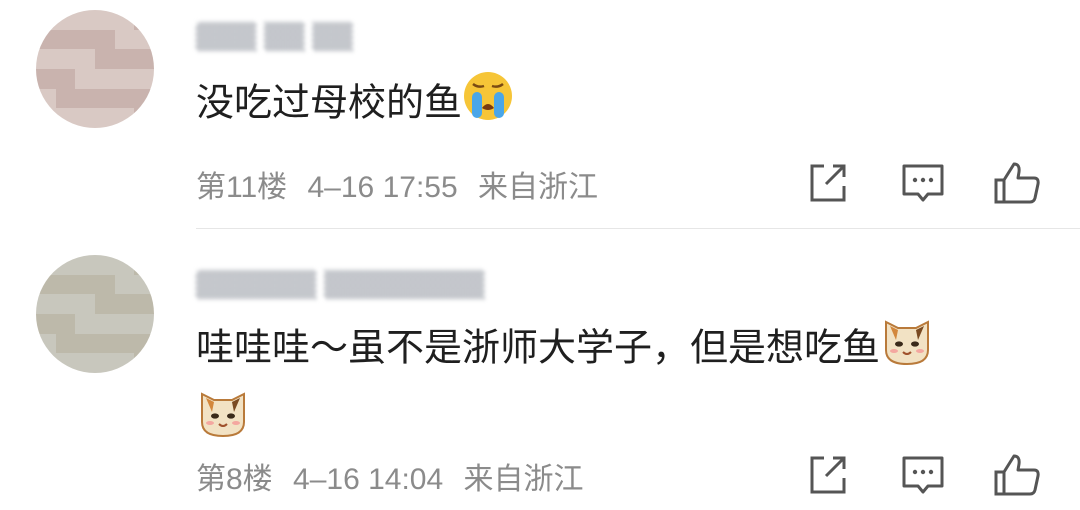 The height and width of the screenshot is (510, 1080). Describe the element at coordinates (538, 347) in the screenshot. I see `comment-text-content: 哇哇哇～虽不是浙师大学子，但是想吃鱼` at that location.